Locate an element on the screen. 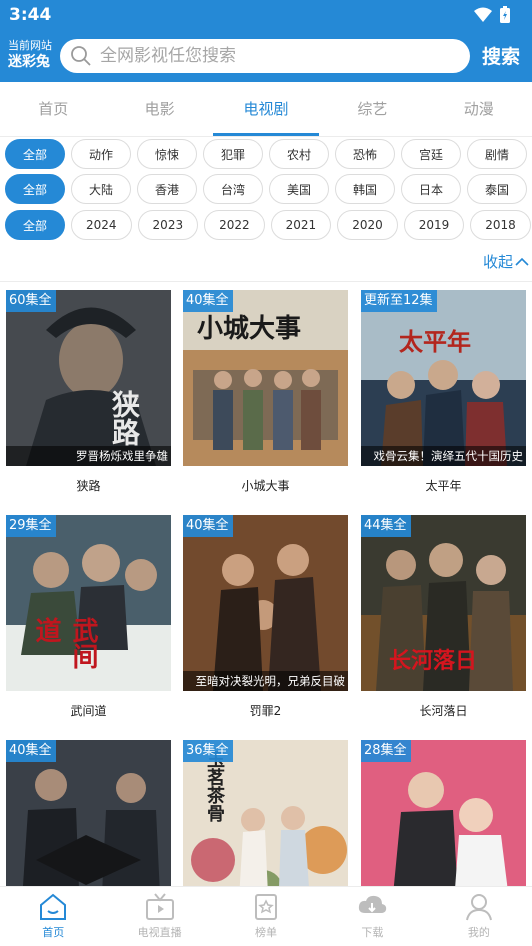 The image size is (532, 946). poster: 长河落日 44集全 is located at coordinates (443, 603).